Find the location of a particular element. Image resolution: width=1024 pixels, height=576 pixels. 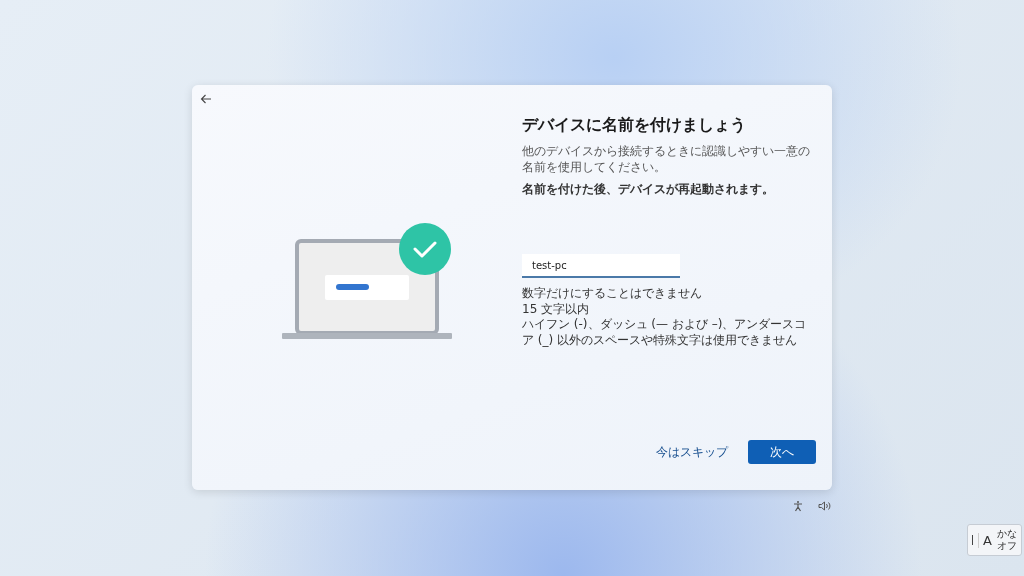

rule-text: ハイフン (-)、ダッシュ (— および –)、アンダースコア (_) 以外のスペースや特殊文字は使用できません is located at coordinates (665, 333).